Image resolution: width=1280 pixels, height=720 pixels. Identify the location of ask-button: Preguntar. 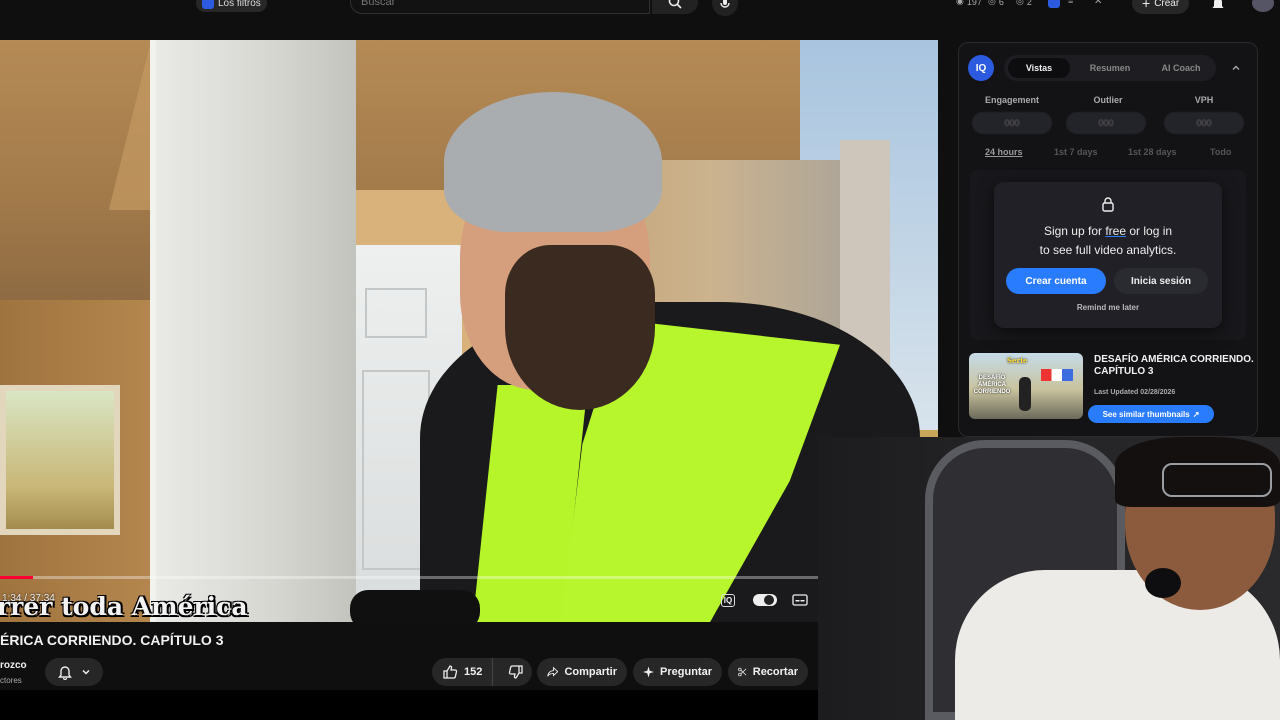
(677, 672).